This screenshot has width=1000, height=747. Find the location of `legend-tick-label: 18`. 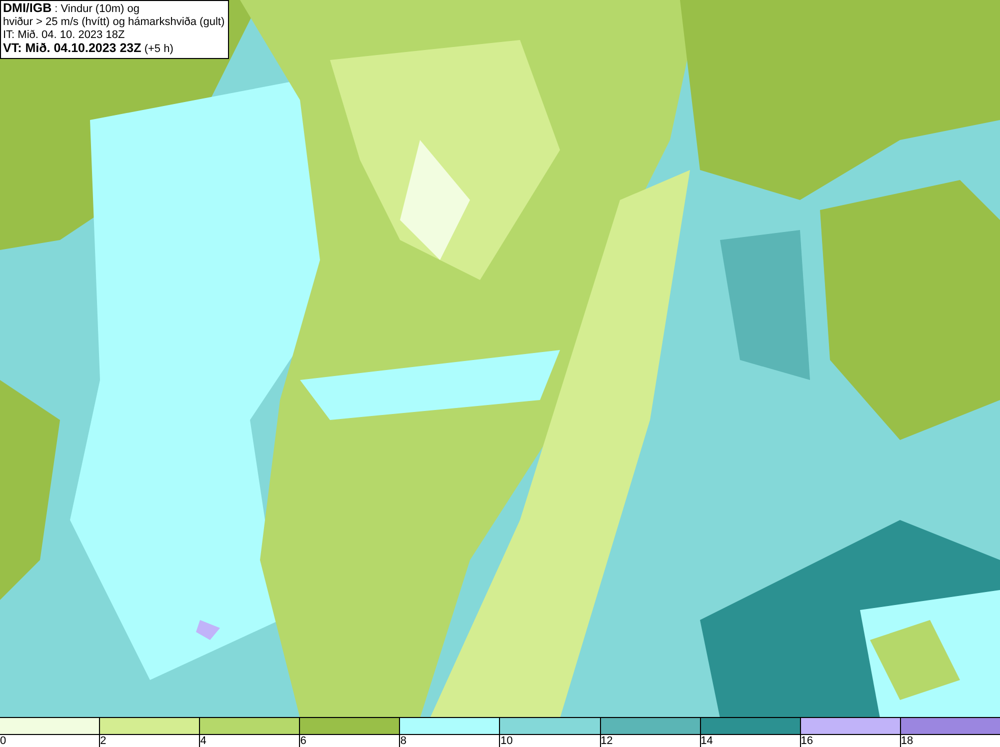

legend-tick-label: 18 is located at coordinates (907, 741).